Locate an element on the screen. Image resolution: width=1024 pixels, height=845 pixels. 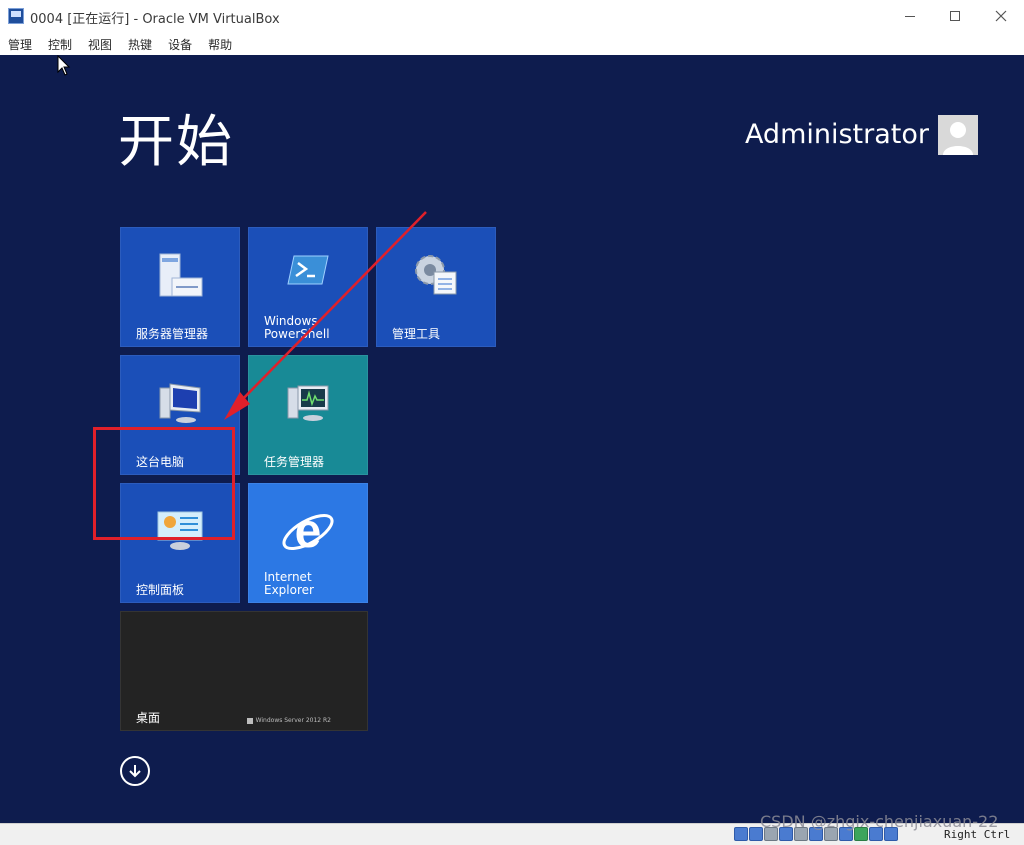
mouse-cursor-icon is located at coordinates (64, 65).